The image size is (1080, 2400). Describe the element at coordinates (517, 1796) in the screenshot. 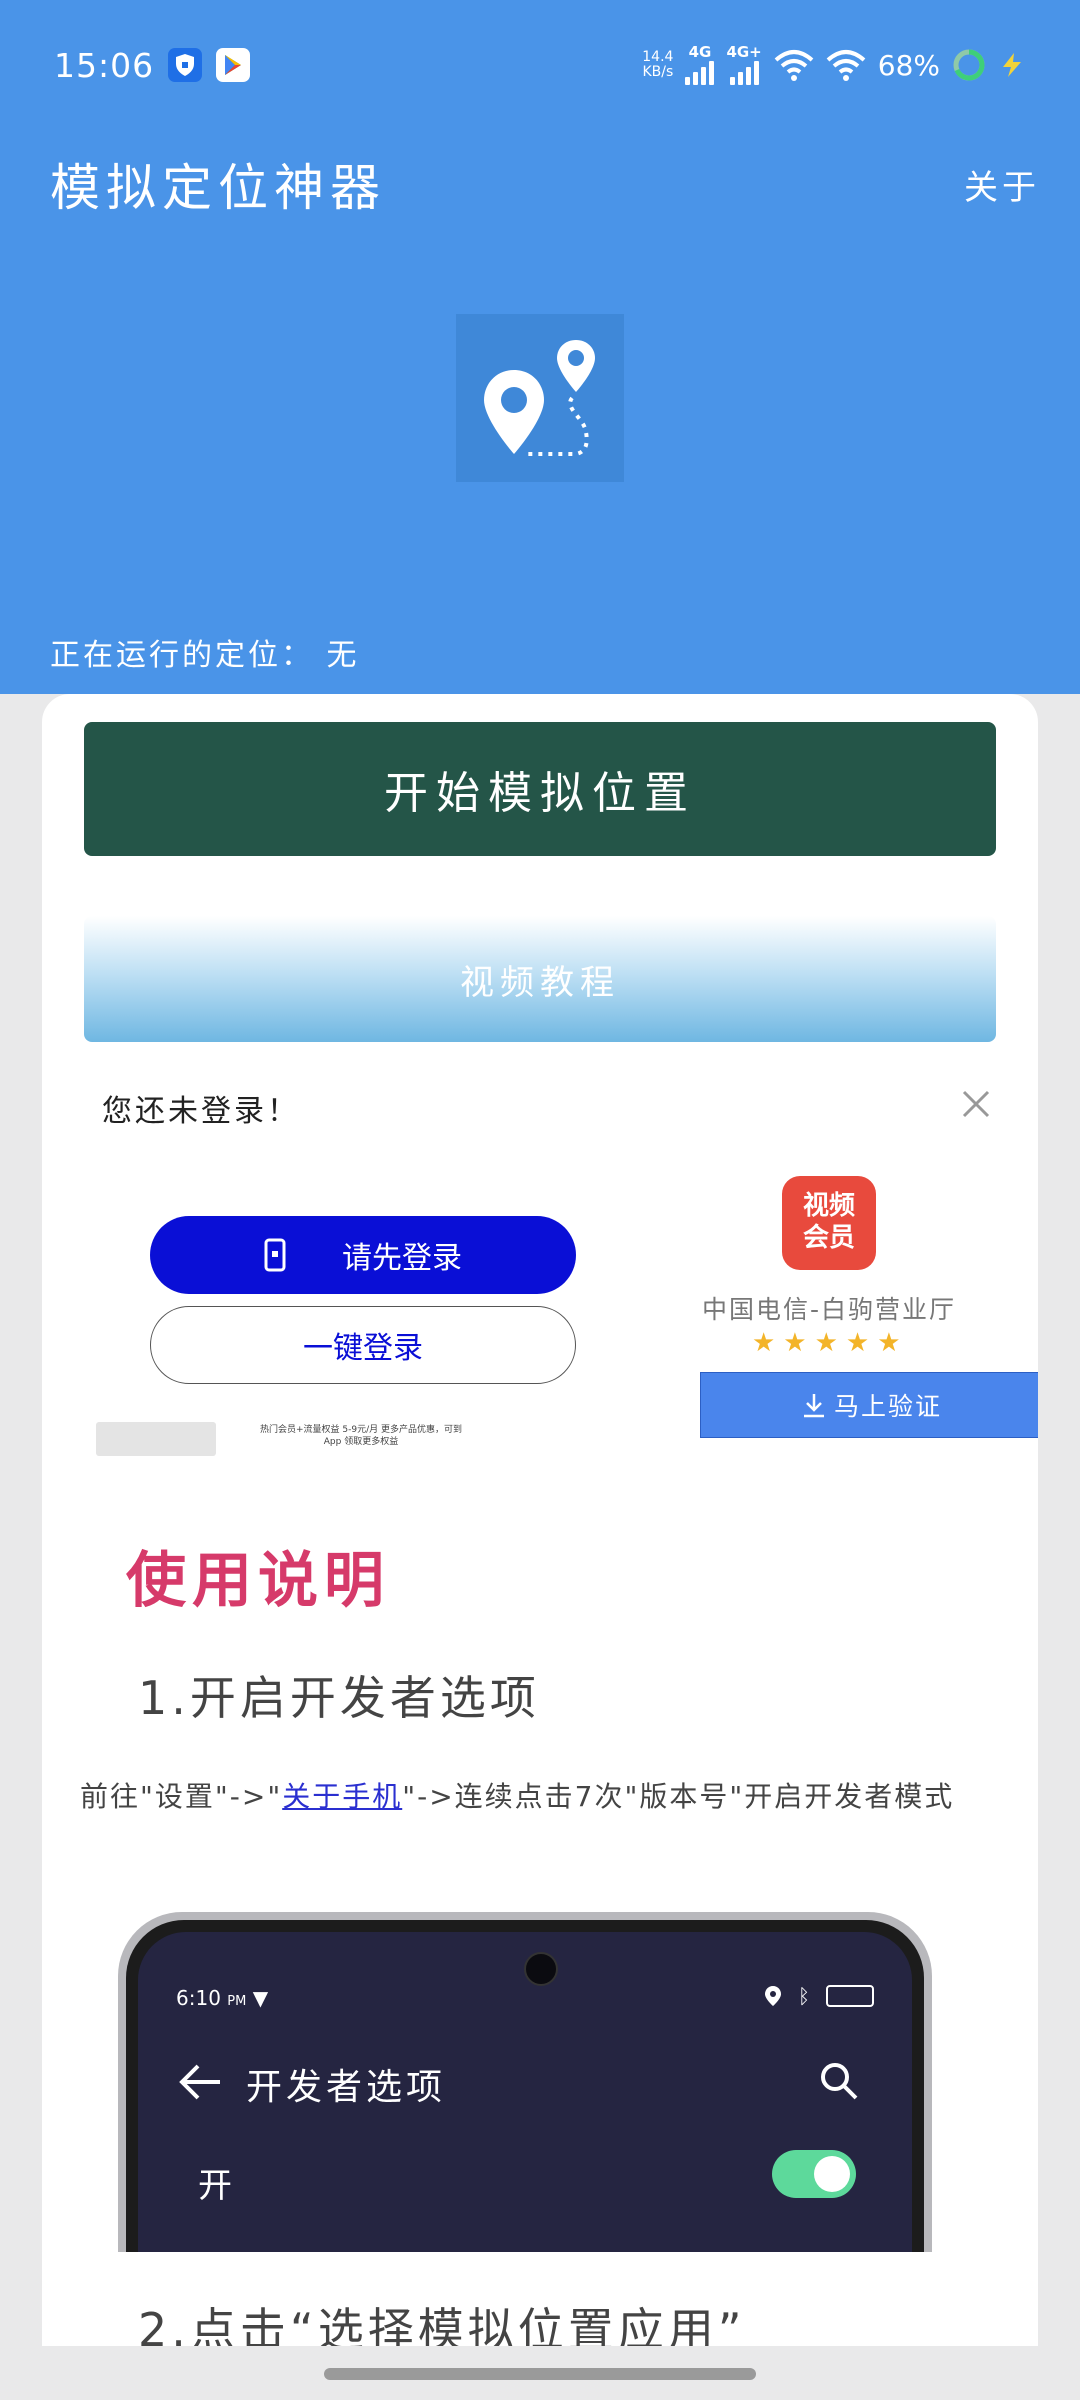

I see `step1-description: 前往"设置"->"关于手机"->连续点击7次"版本号"开启开发者模式` at that location.